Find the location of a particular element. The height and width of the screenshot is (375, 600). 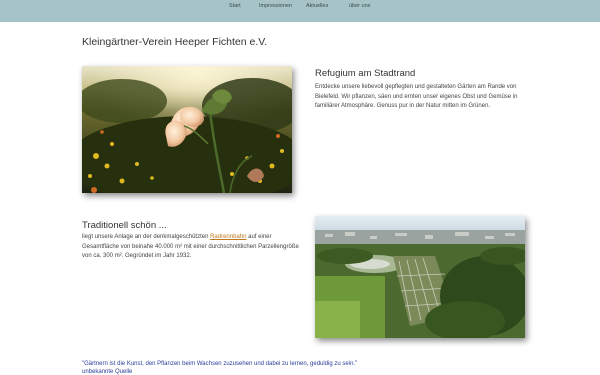

nav-item-start: Start is located at coordinates (235, 6).